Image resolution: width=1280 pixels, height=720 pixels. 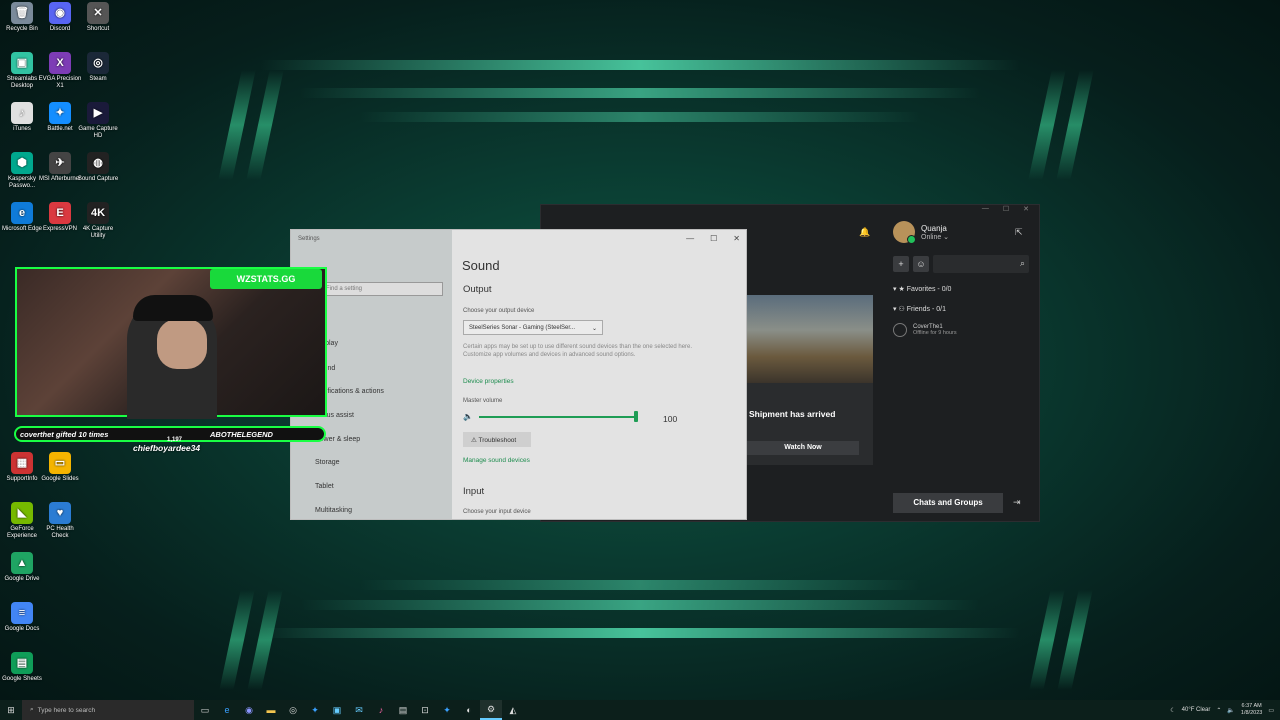 I want to click on page-title: Sound, so click(x=481, y=265).